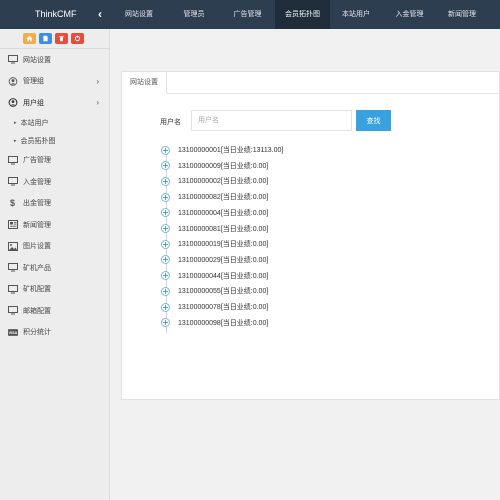 Image resolution: width=500 pixels, height=500 pixels. I want to click on sidebar-subitem-label: 会员拓扑图, so click(38, 141).